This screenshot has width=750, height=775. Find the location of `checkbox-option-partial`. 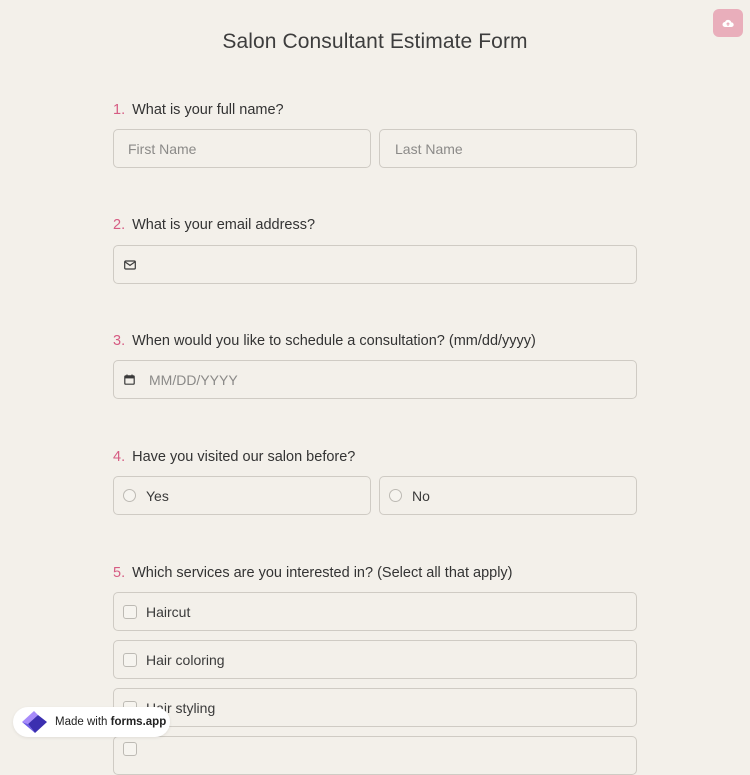

checkbox-option-partial is located at coordinates (375, 755).